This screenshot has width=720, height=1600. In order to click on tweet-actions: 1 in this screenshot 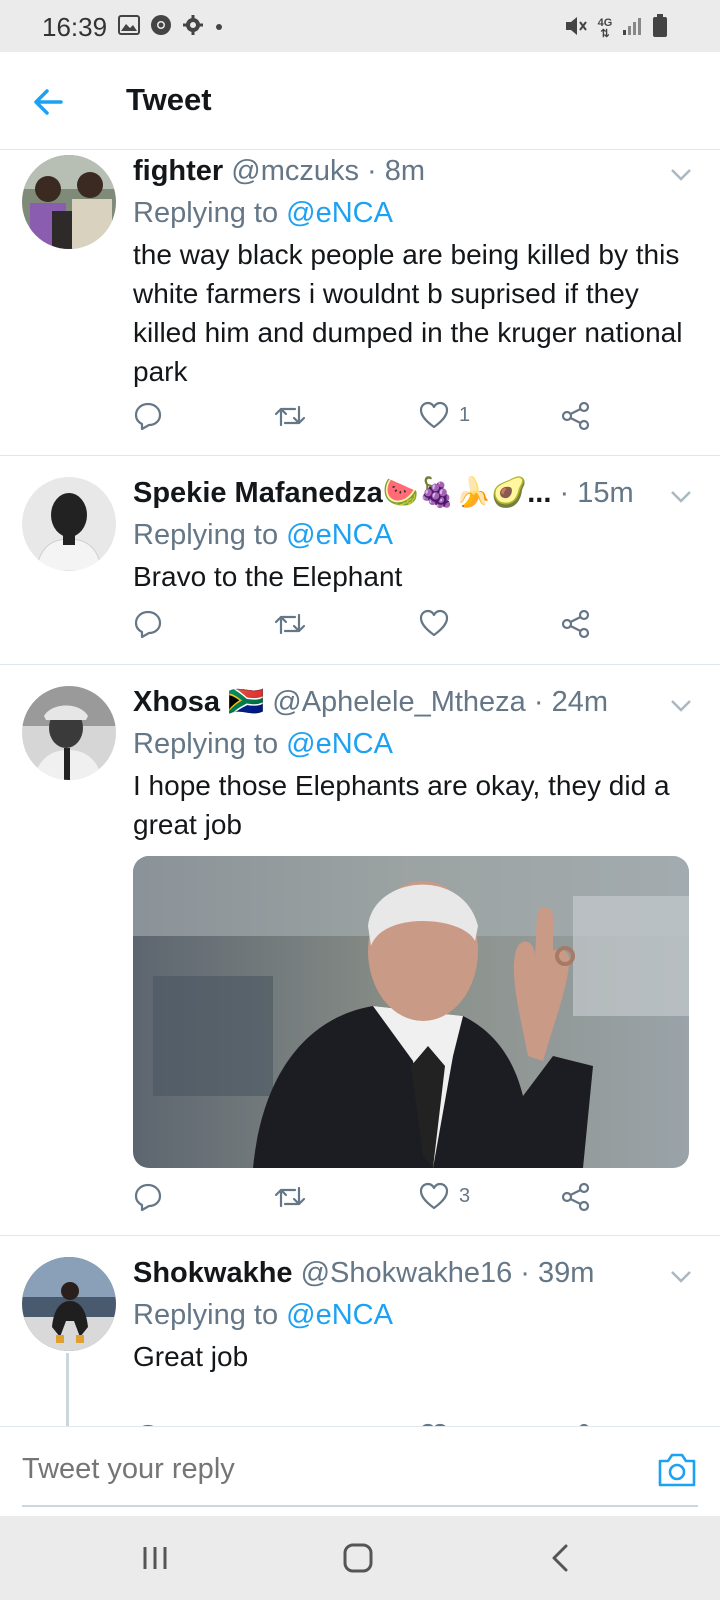, I will do `click(378, 421)`.